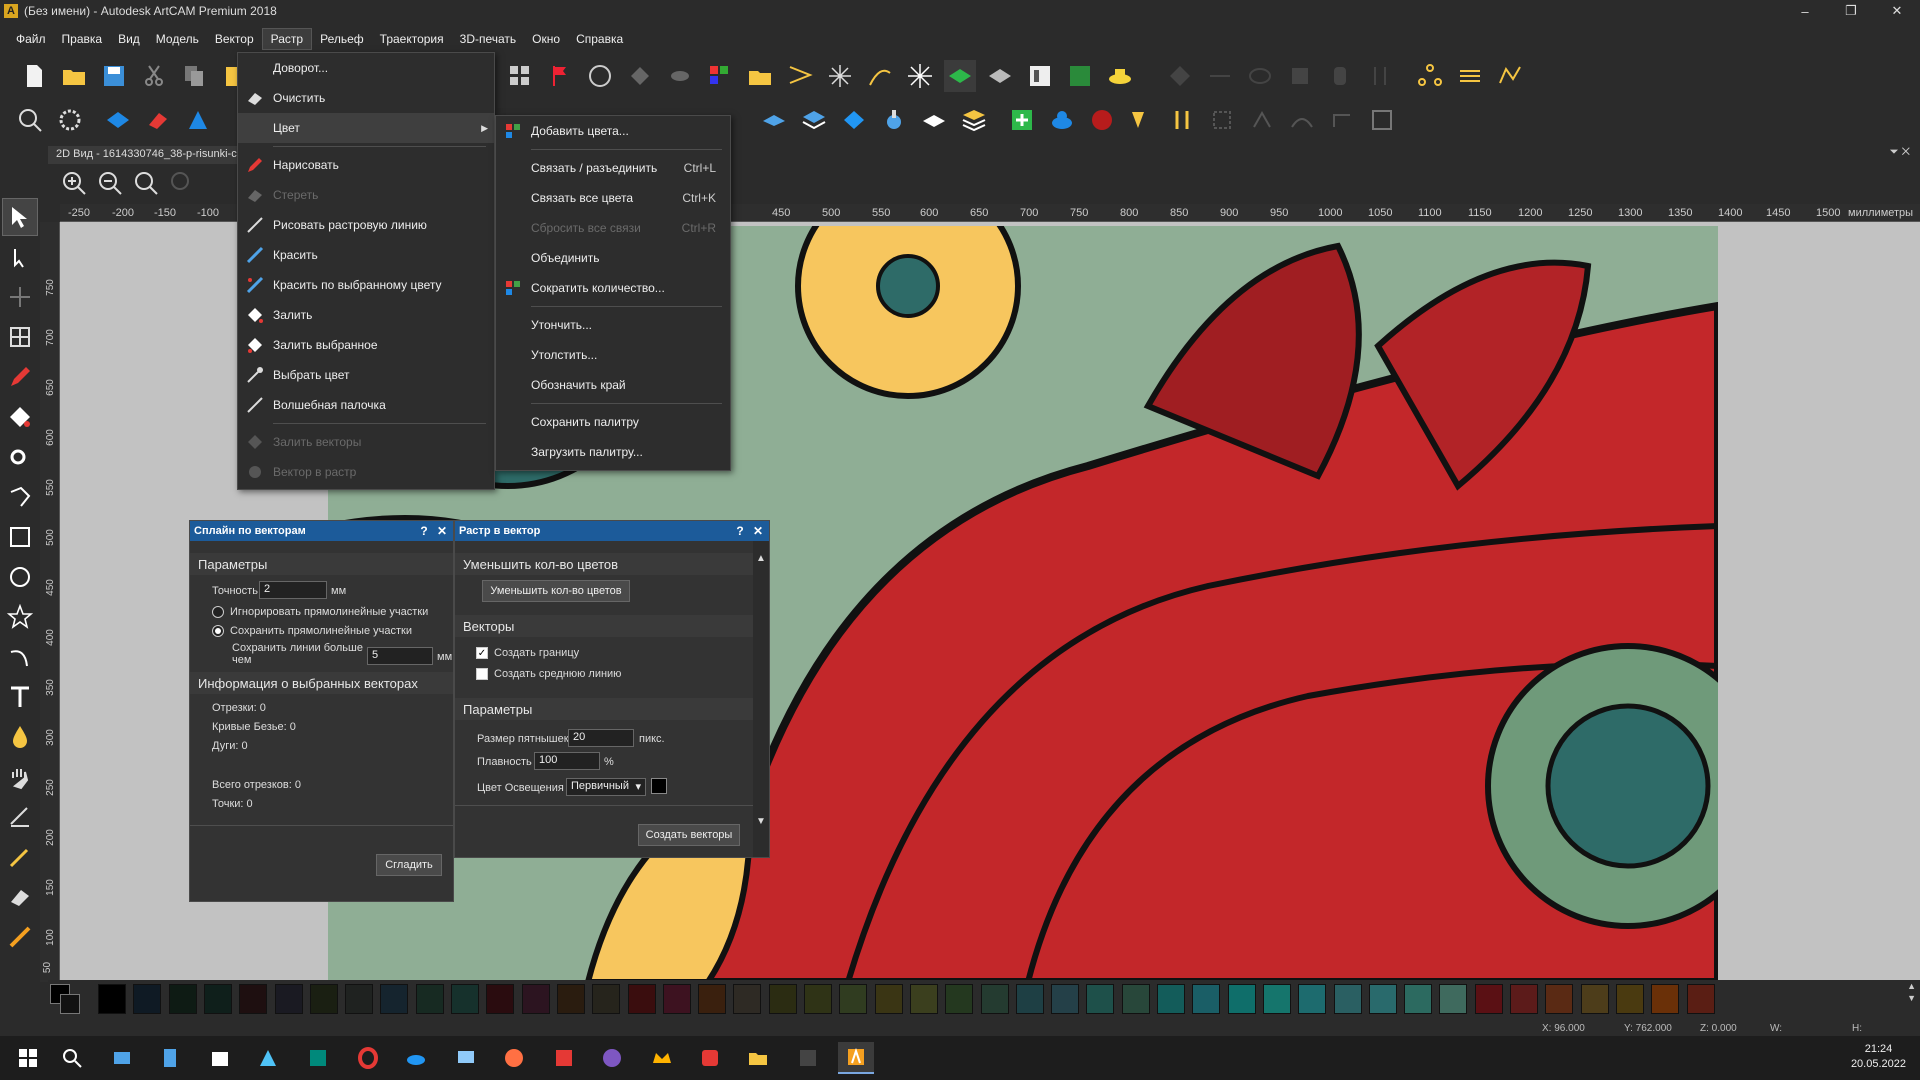 The width and height of the screenshot is (1920, 1080). Describe the element at coordinates (880, 76) in the screenshot. I see `curve-button` at that location.